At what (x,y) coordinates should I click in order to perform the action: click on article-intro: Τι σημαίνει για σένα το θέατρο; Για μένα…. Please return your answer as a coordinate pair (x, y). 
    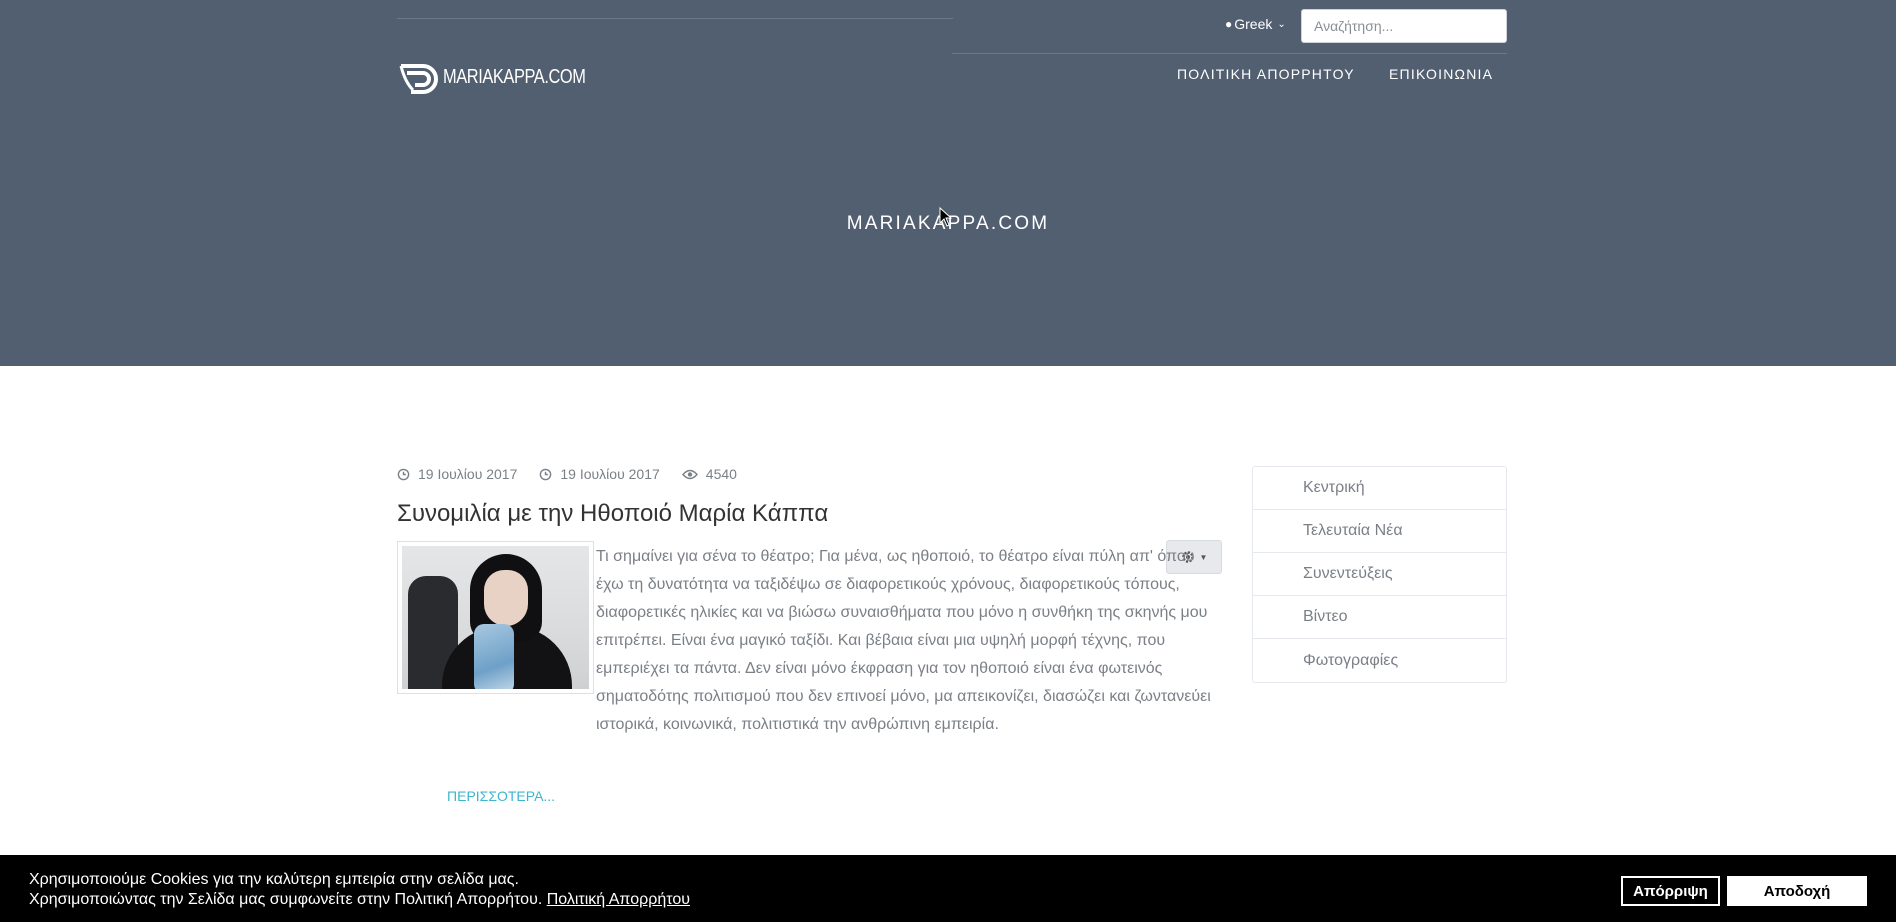
    Looking at the image, I should click on (903, 640).